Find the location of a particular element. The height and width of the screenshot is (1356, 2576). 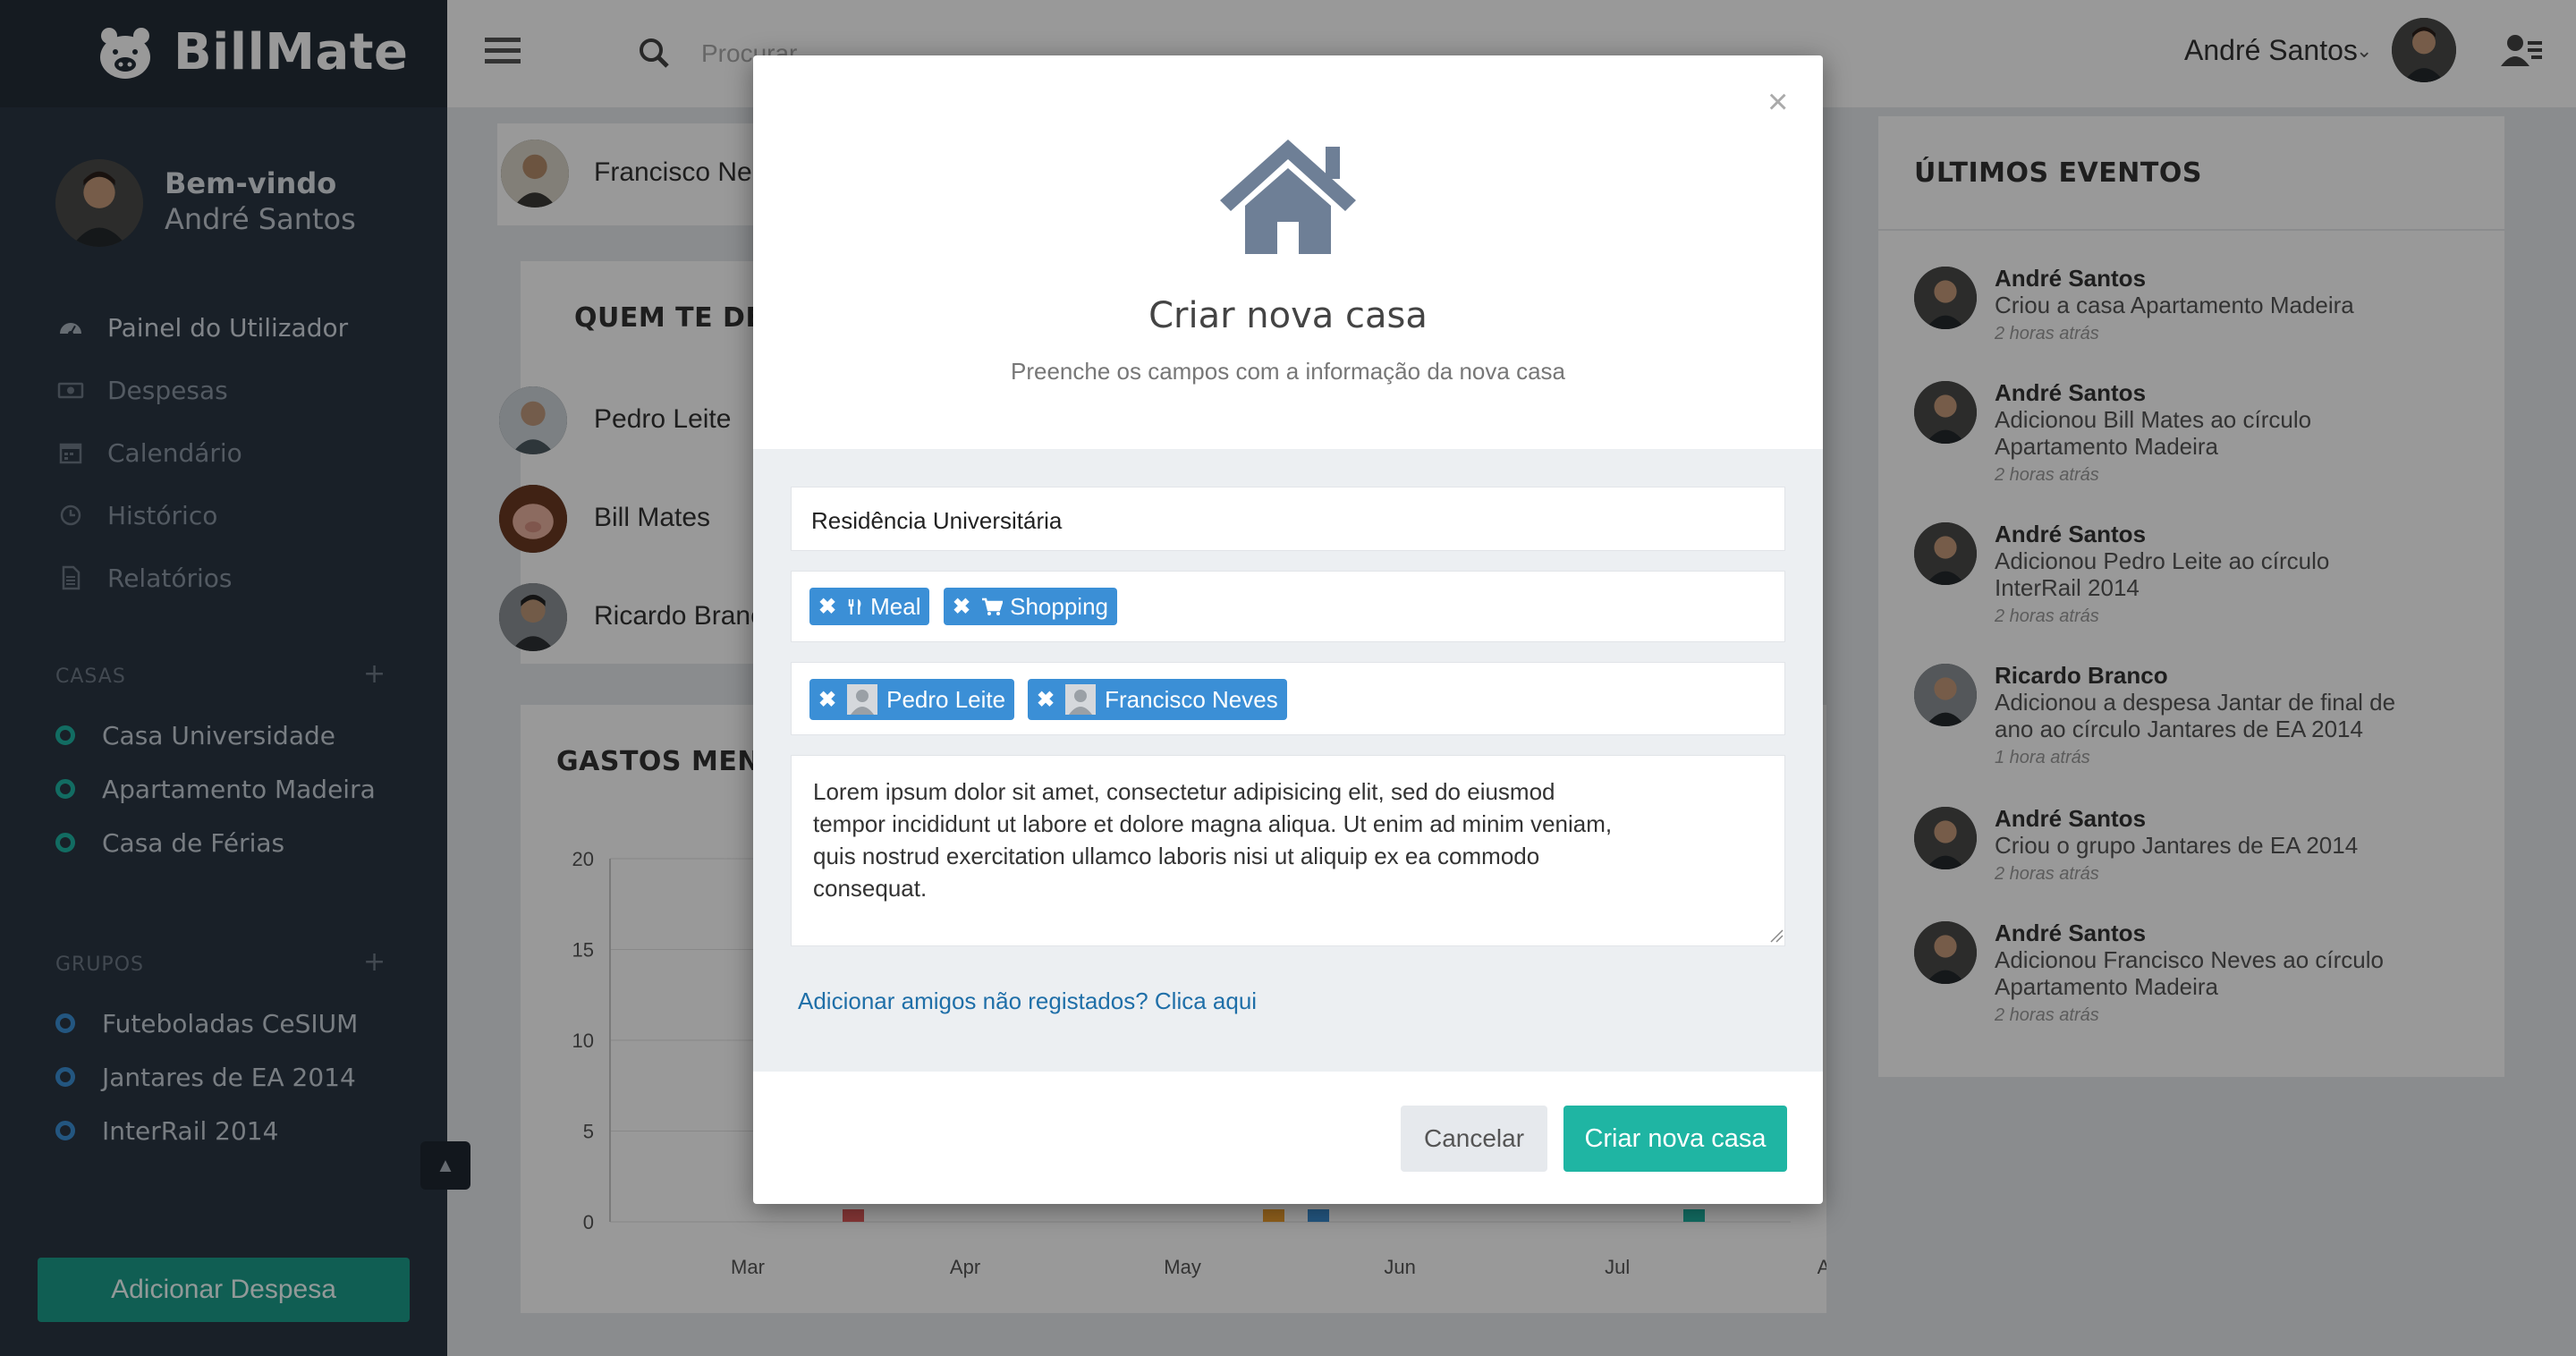

create-house-button: Criar nova casa is located at coordinates (1675, 1139).